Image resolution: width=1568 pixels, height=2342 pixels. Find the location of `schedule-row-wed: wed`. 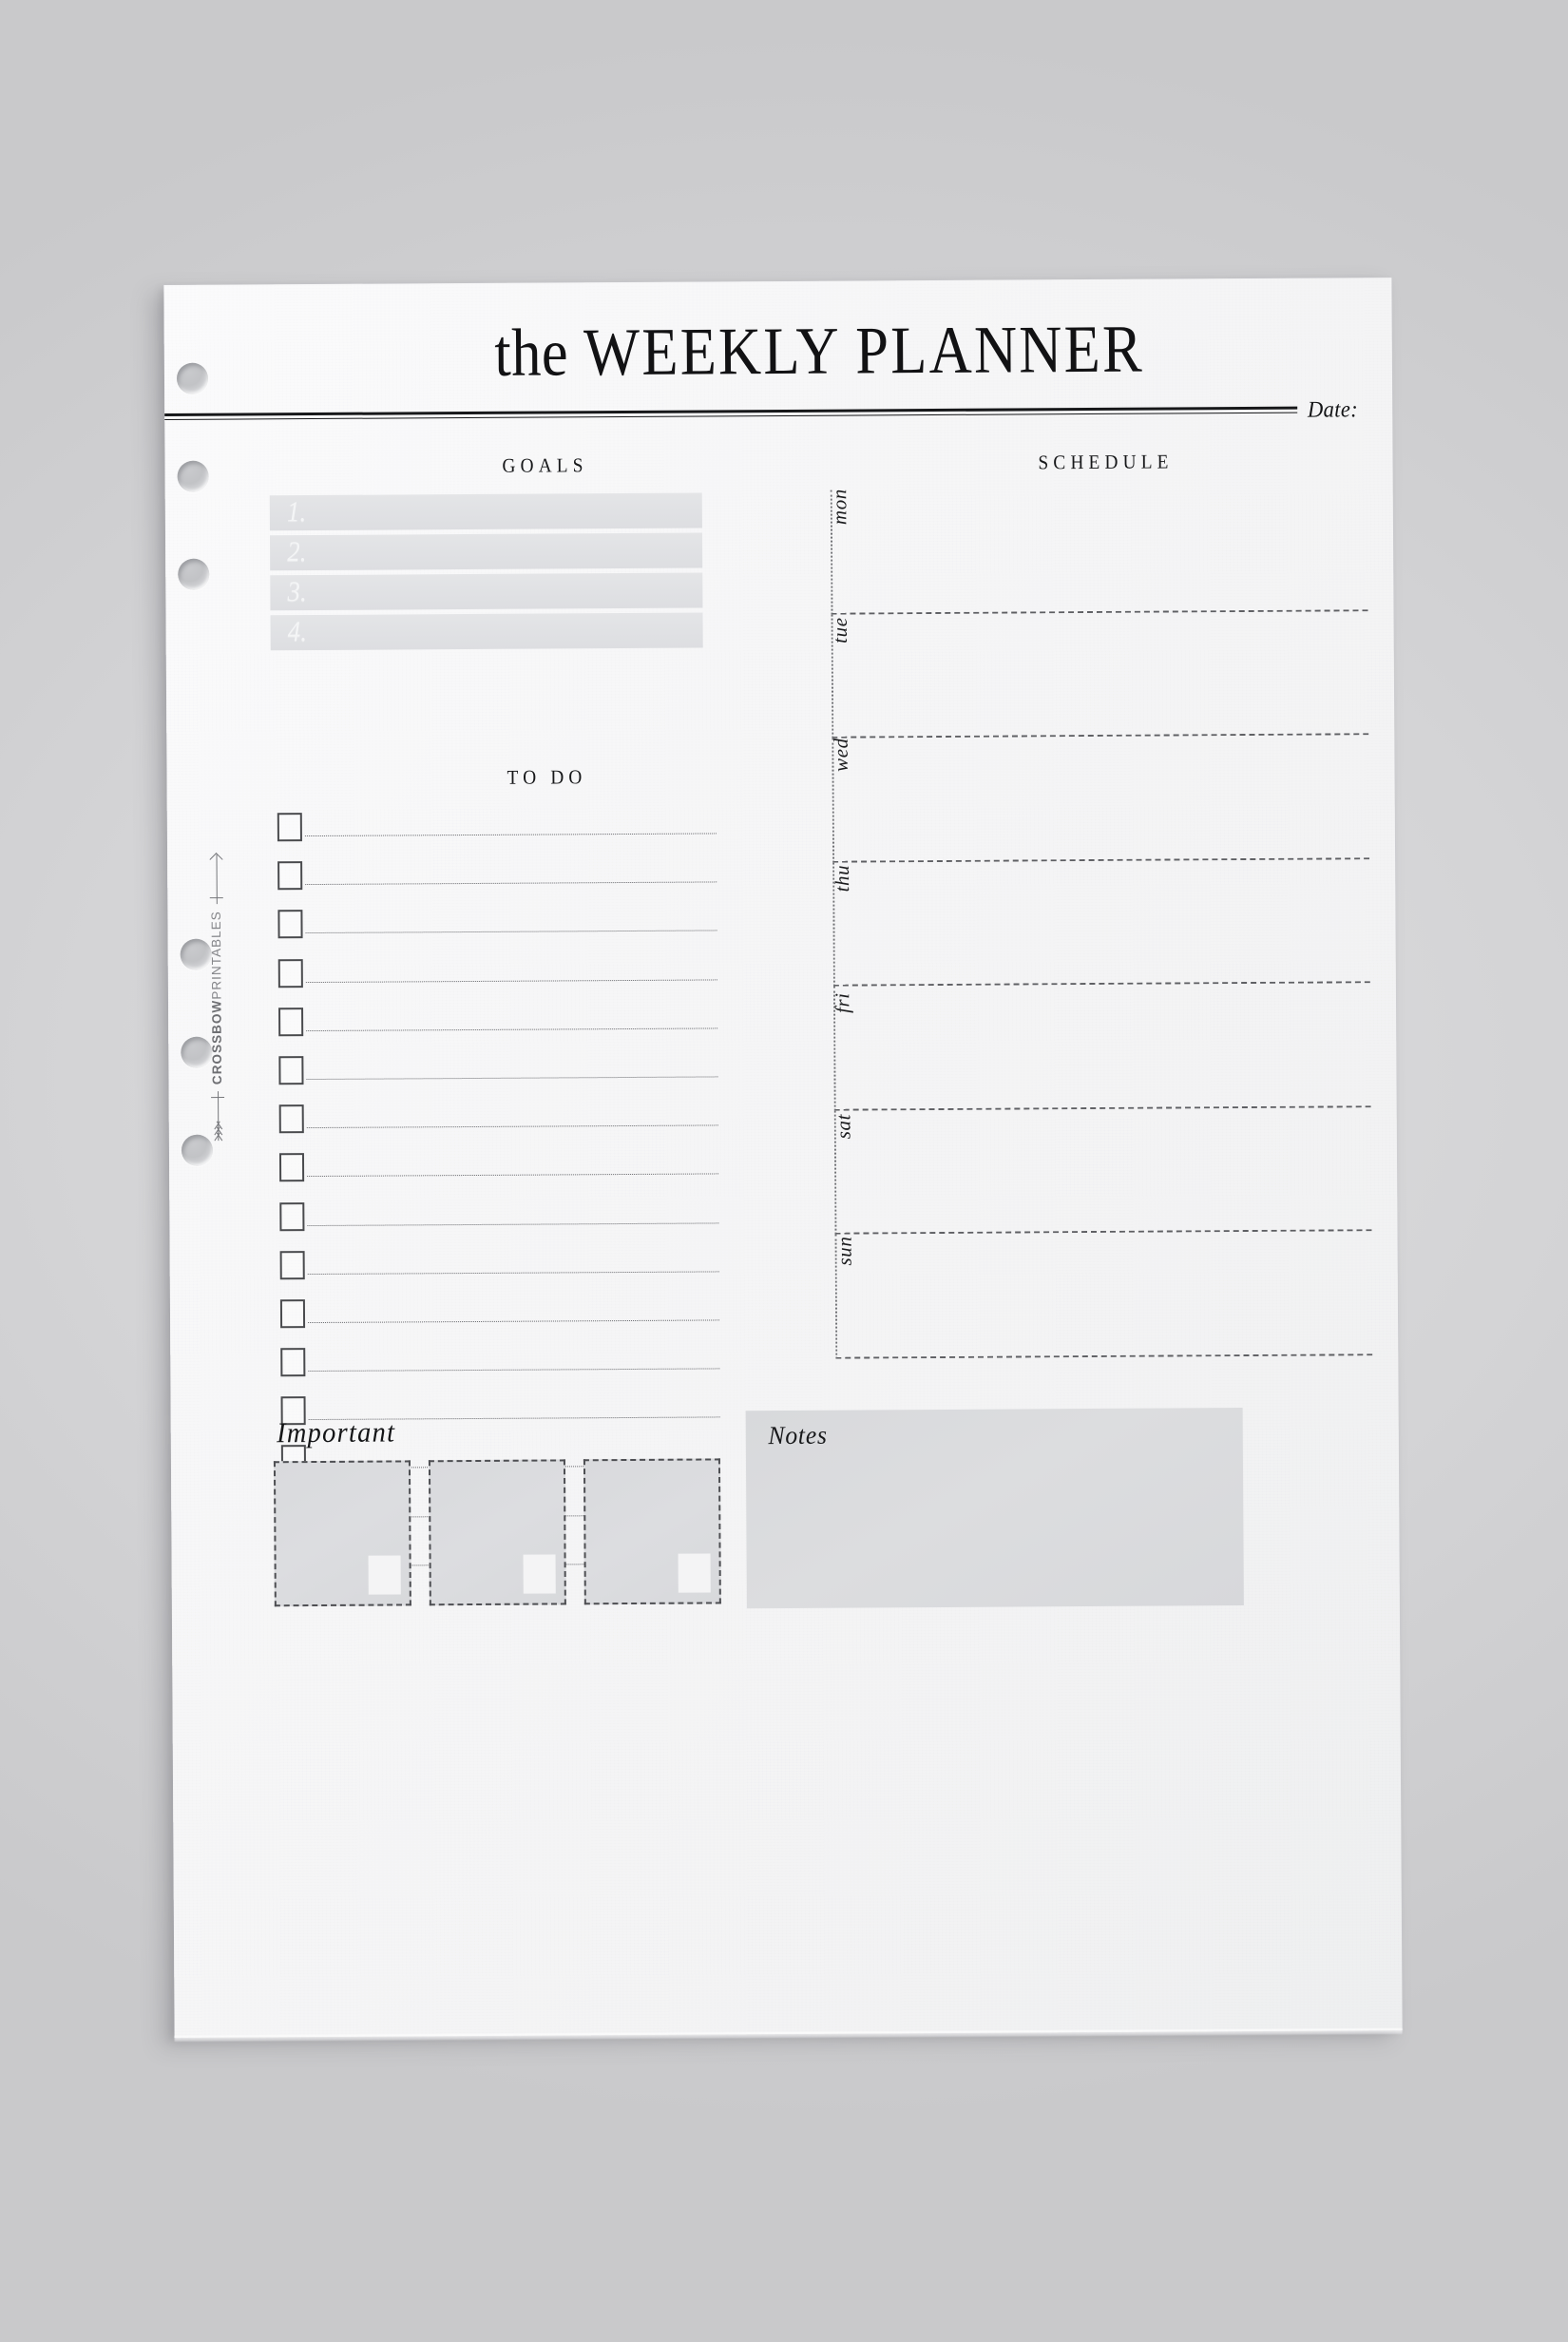

schedule-row-wed: wed is located at coordinates (1100, 799).